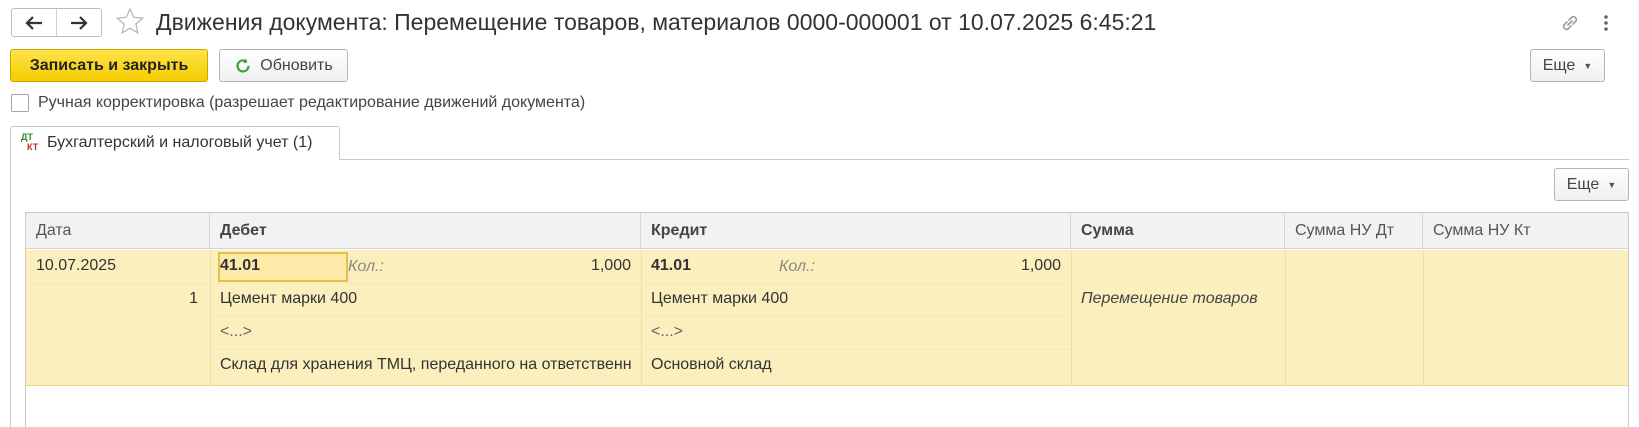  Describe the element at coordinates (1178, 230) in the screenshot. I see `column-header-amount: Сумма` at that location.